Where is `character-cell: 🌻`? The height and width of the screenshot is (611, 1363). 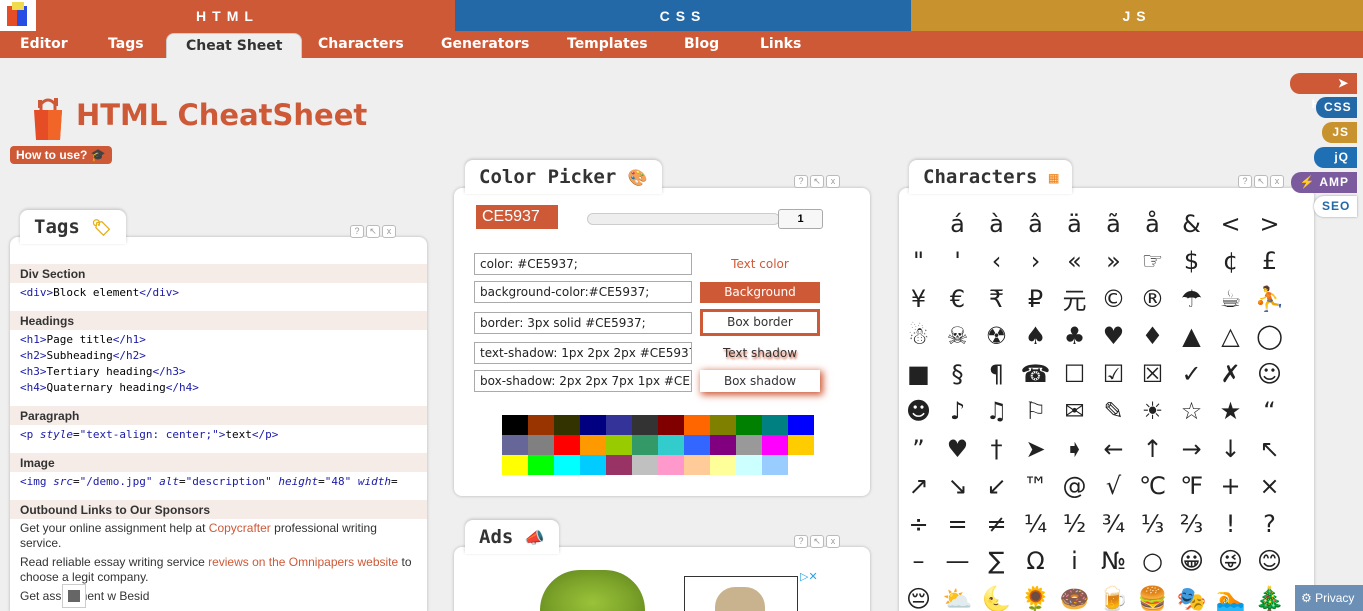 character-cell: 🌻 is located at coordinates (1035, 598).